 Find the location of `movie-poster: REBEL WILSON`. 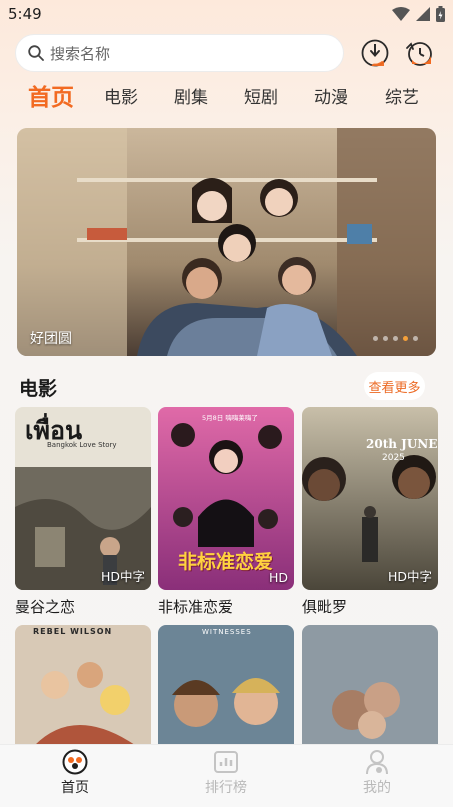

movie-poster: REBEL WILSON is located at coordinates (83, 685).